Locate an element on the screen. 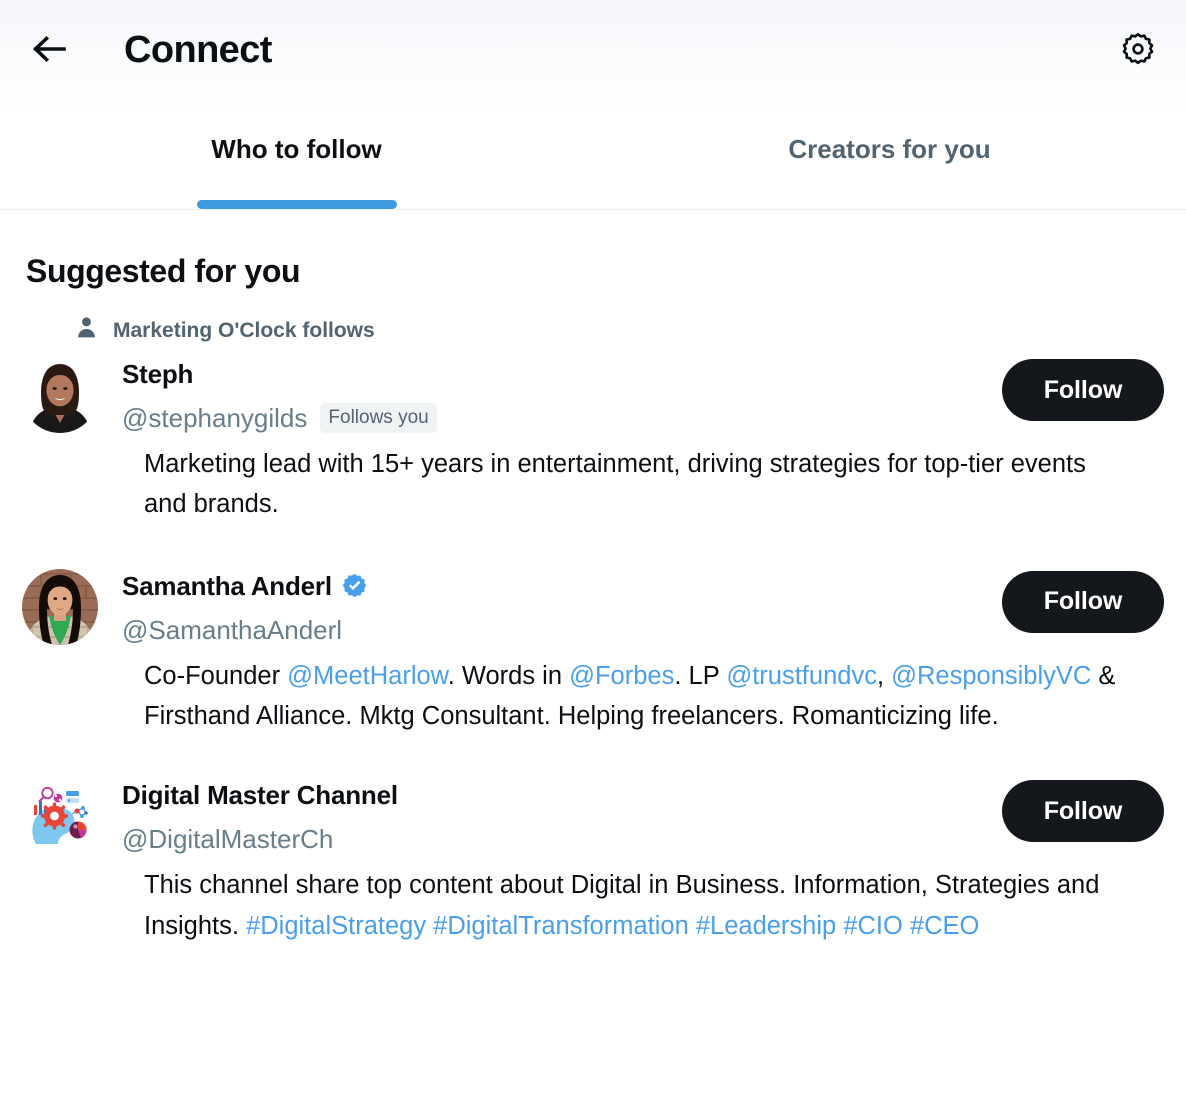 The height and width of the screenshot is (1098, 1186). social-context-label: Marketing O'Clock follows is located at coordinates (244, 330).